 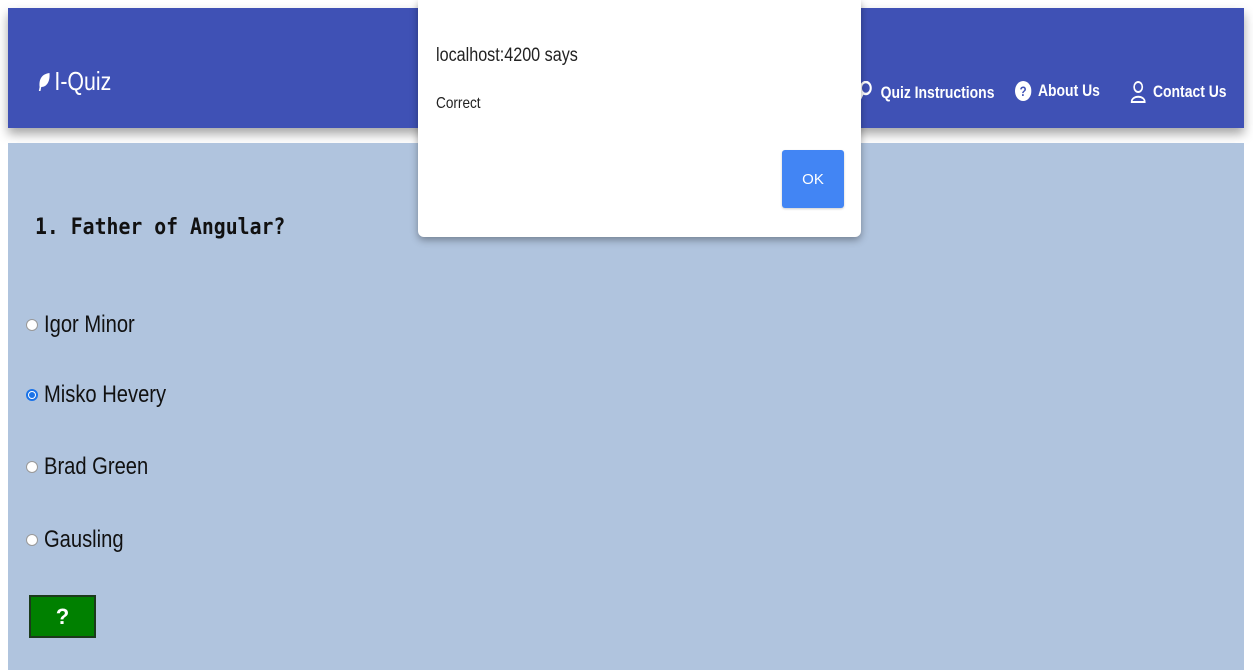 I want to click on nav-contact-us-label: Contact Us, so click(x=1189, y=91).